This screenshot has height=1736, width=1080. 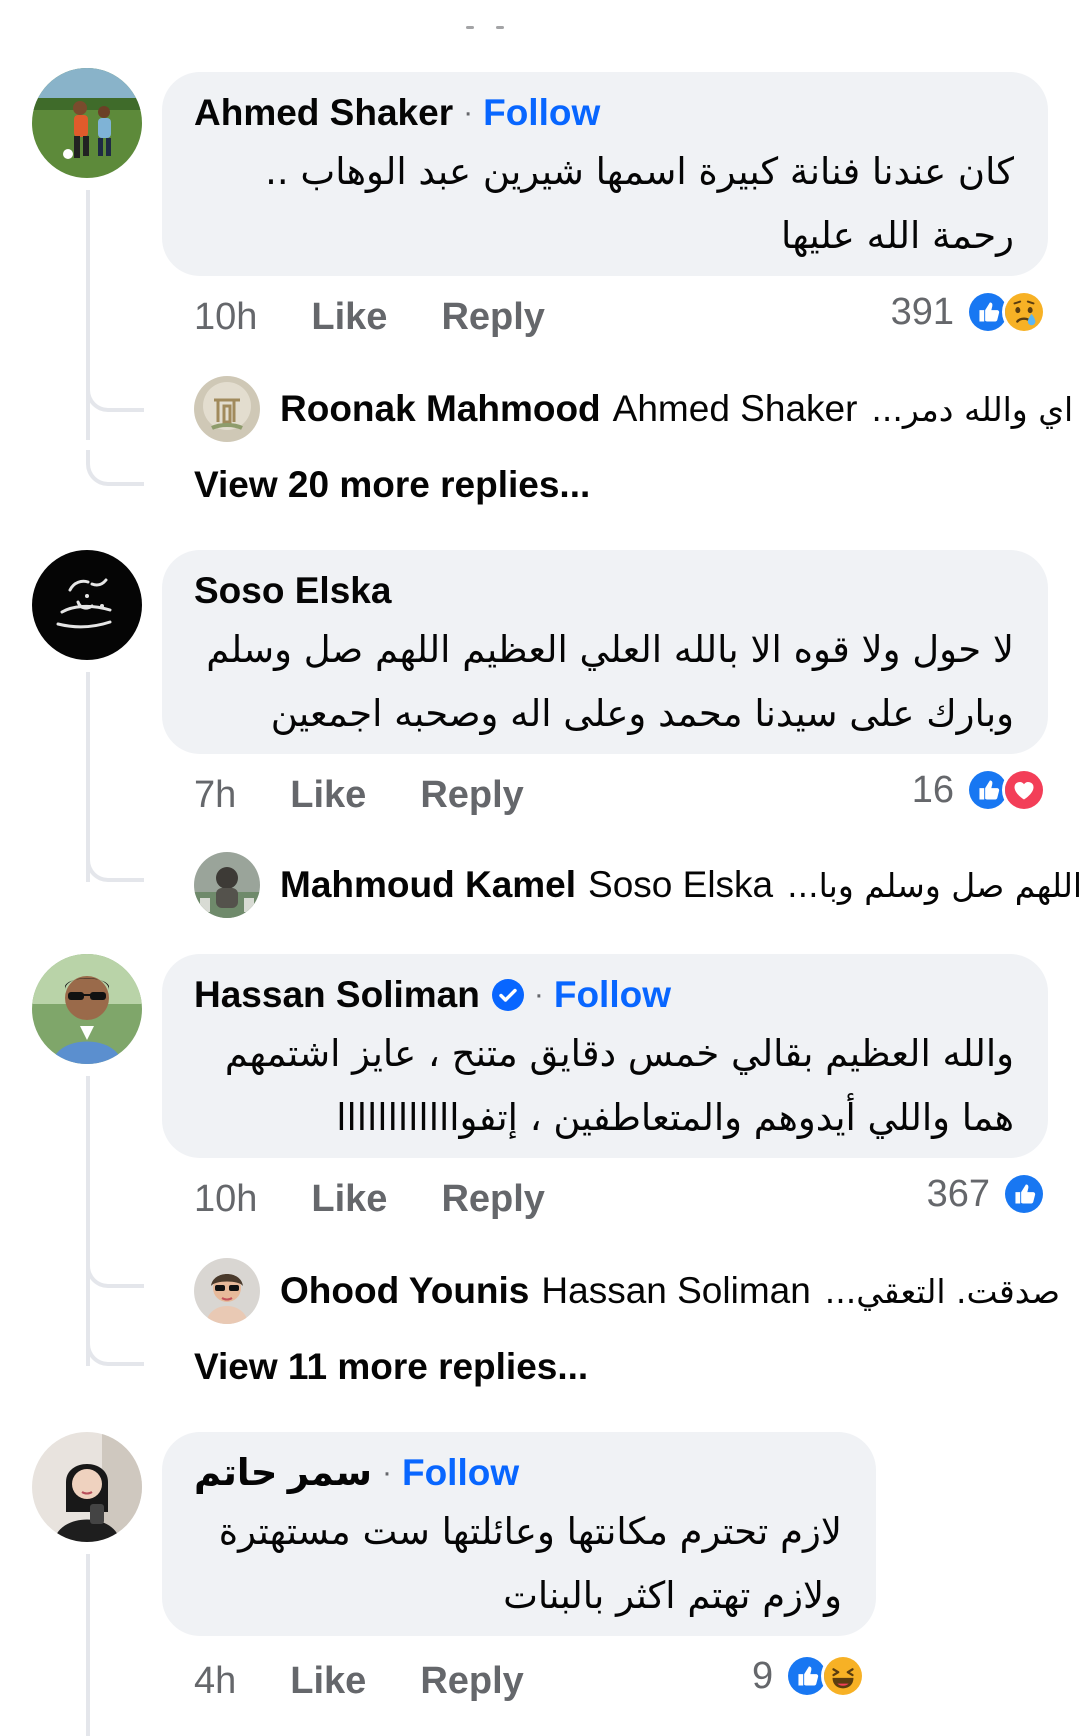 What do you see at coordinates (440, 409) in the screenshot?
I see `reply-author: Roonak Mahmood` at bounding box center [440, 409].